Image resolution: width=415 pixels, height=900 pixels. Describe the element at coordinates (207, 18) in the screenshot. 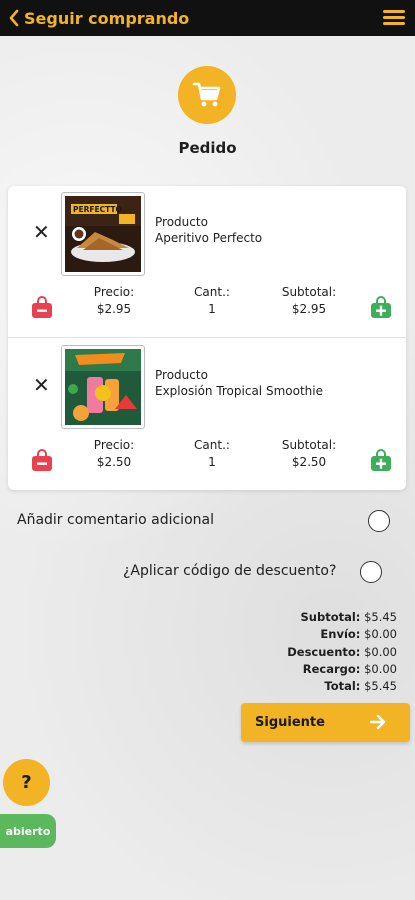

I see `top-bar: Seguir comprando` at that location.